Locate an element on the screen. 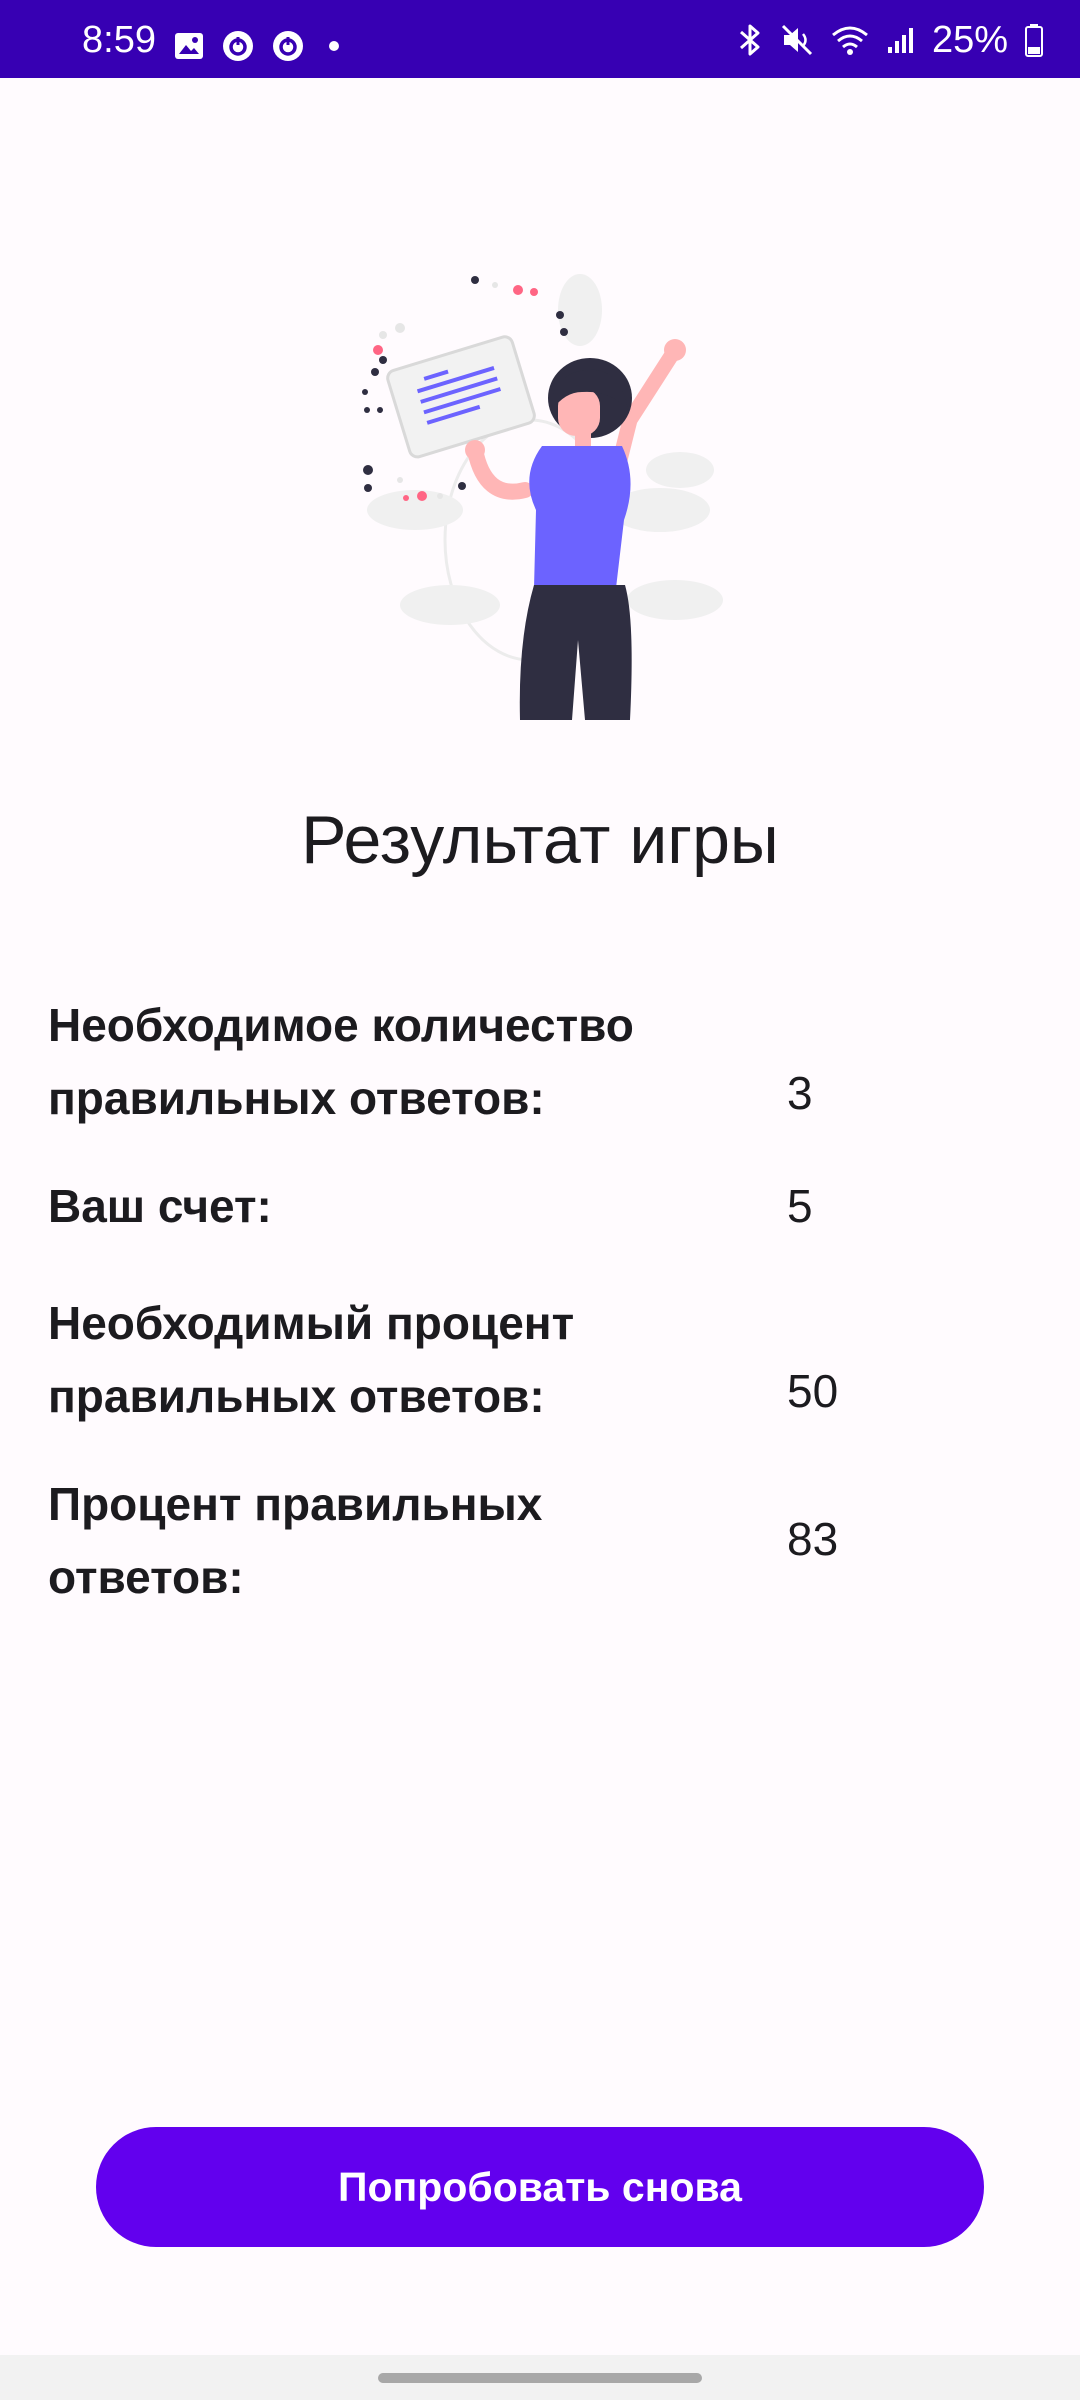 The height and width of the screenshot is (2400, 1080). bluetooth-icon is located at coordinates (749, 40).